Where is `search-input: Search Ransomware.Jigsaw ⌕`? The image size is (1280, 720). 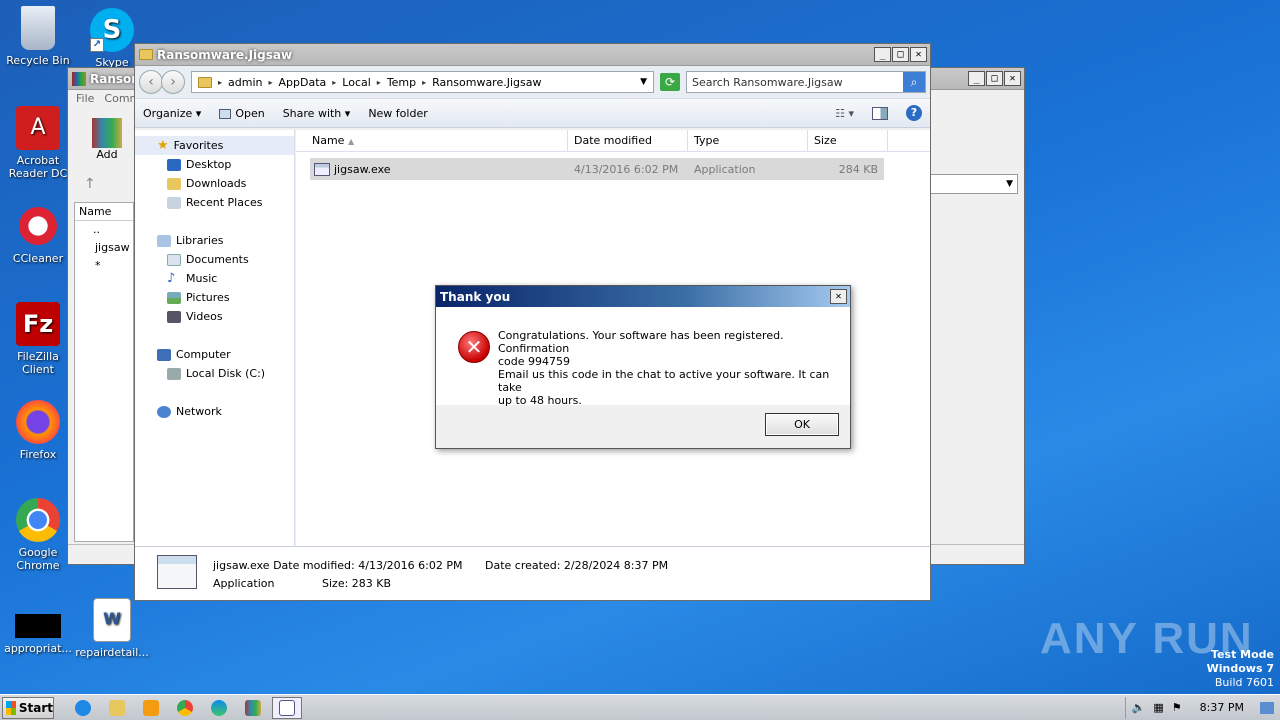 search-input: Search Ransomware.Jigsaw ⌕ is located at coordinates (806, 82).